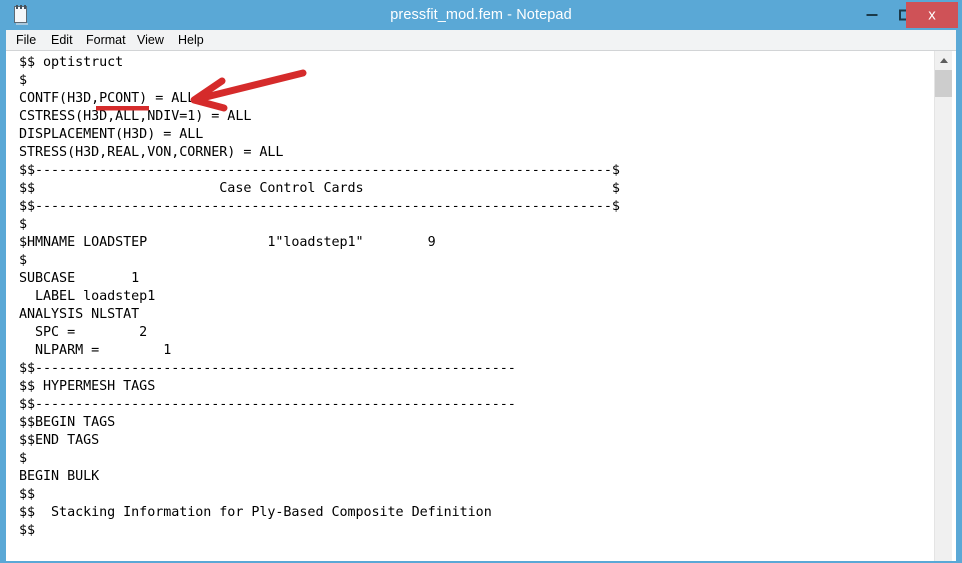 The width and height of the screenshot is (962, 563). I want to click on window-title: pressfit_mod.fem - Notepad, so click(481, 15).